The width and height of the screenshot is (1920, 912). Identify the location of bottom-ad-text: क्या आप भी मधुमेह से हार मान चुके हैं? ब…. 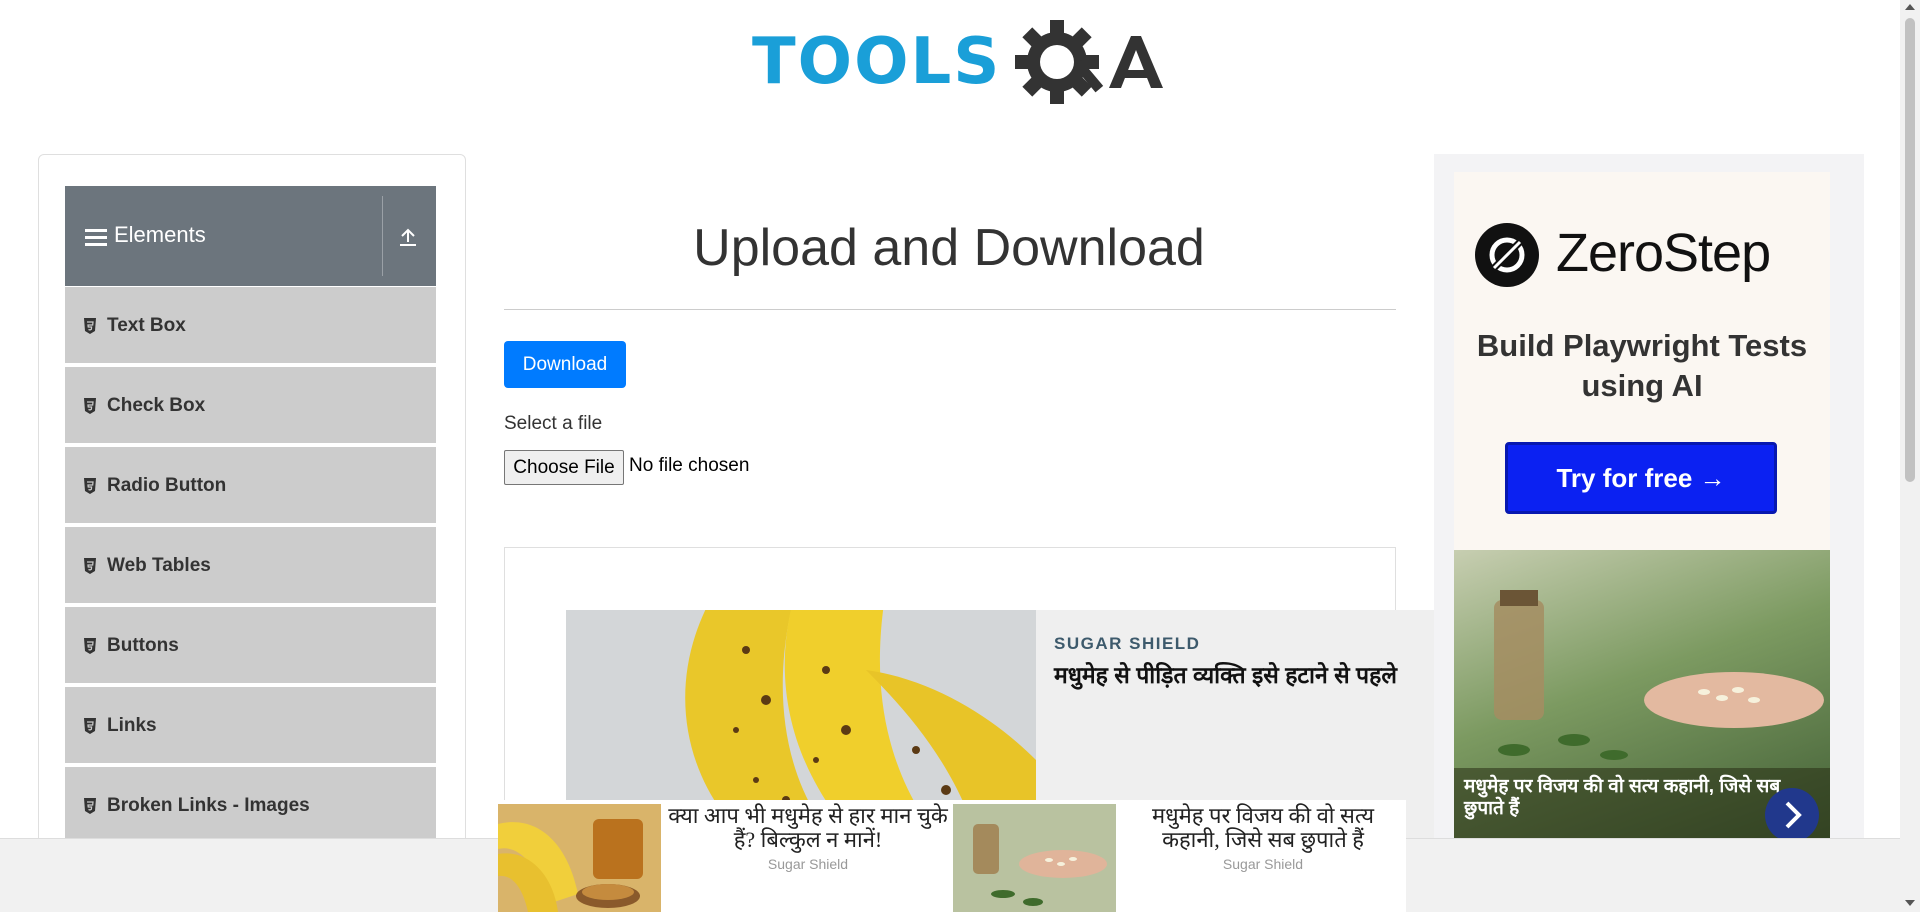
(808, 828).